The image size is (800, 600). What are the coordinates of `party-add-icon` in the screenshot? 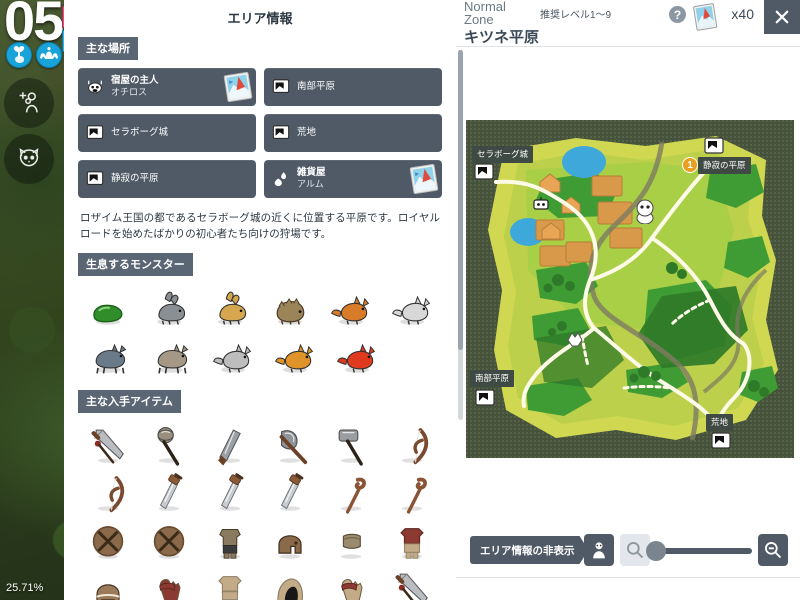 It's located at (29, 103).